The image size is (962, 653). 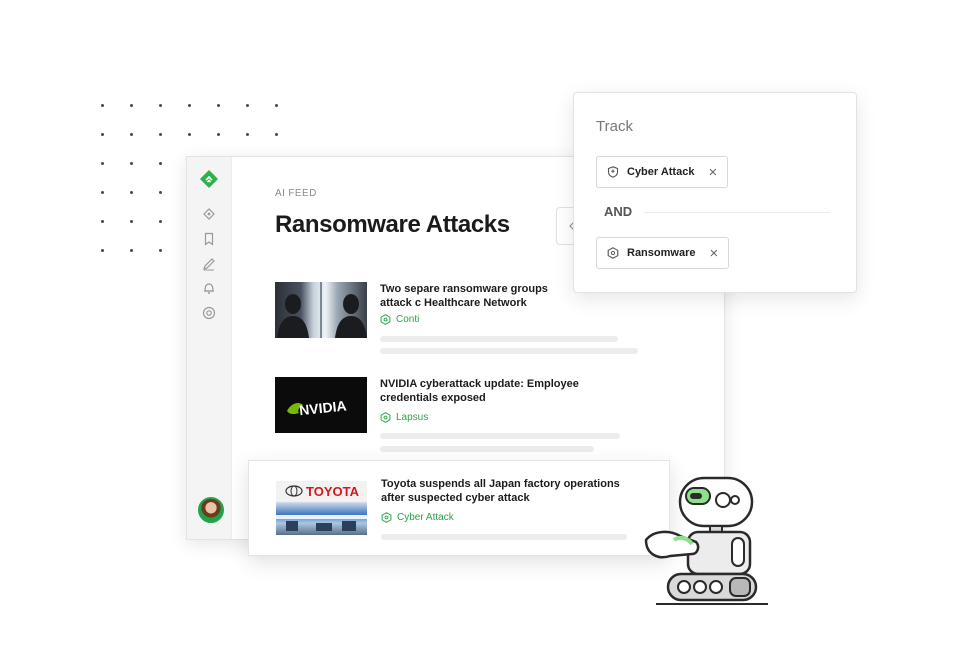 I want to click on article-thumbnail, so click(x=321, y=310).